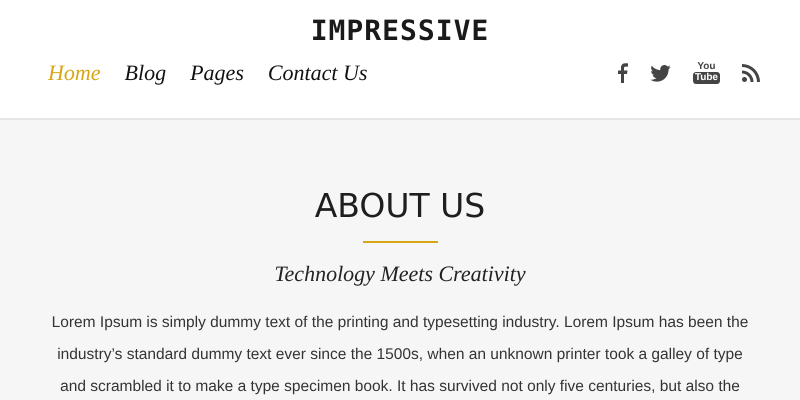 This screenshot has height=400, width=800. What do you see at coordinates (145, 73) in the screenshot?
I see `nav-link: Blog` at bounding box center [145, 73].